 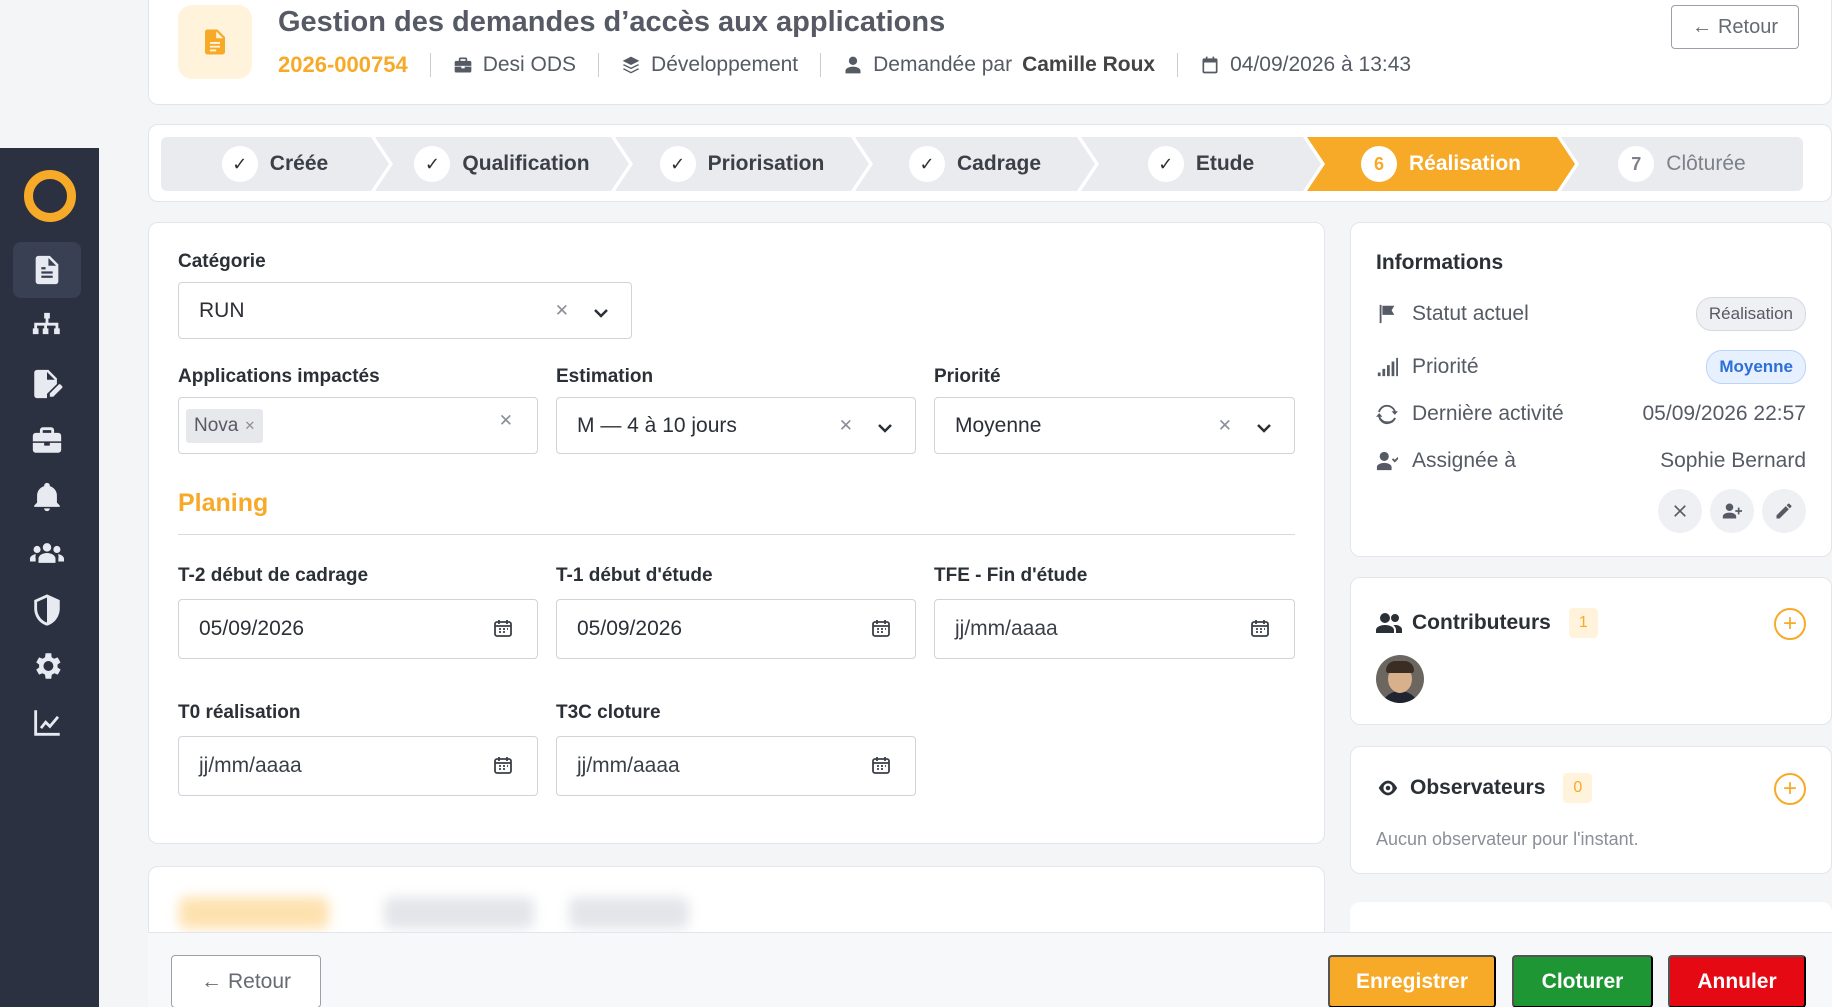 I want to click on close-request-button: Cloturer, so click(x=1582, y=981).